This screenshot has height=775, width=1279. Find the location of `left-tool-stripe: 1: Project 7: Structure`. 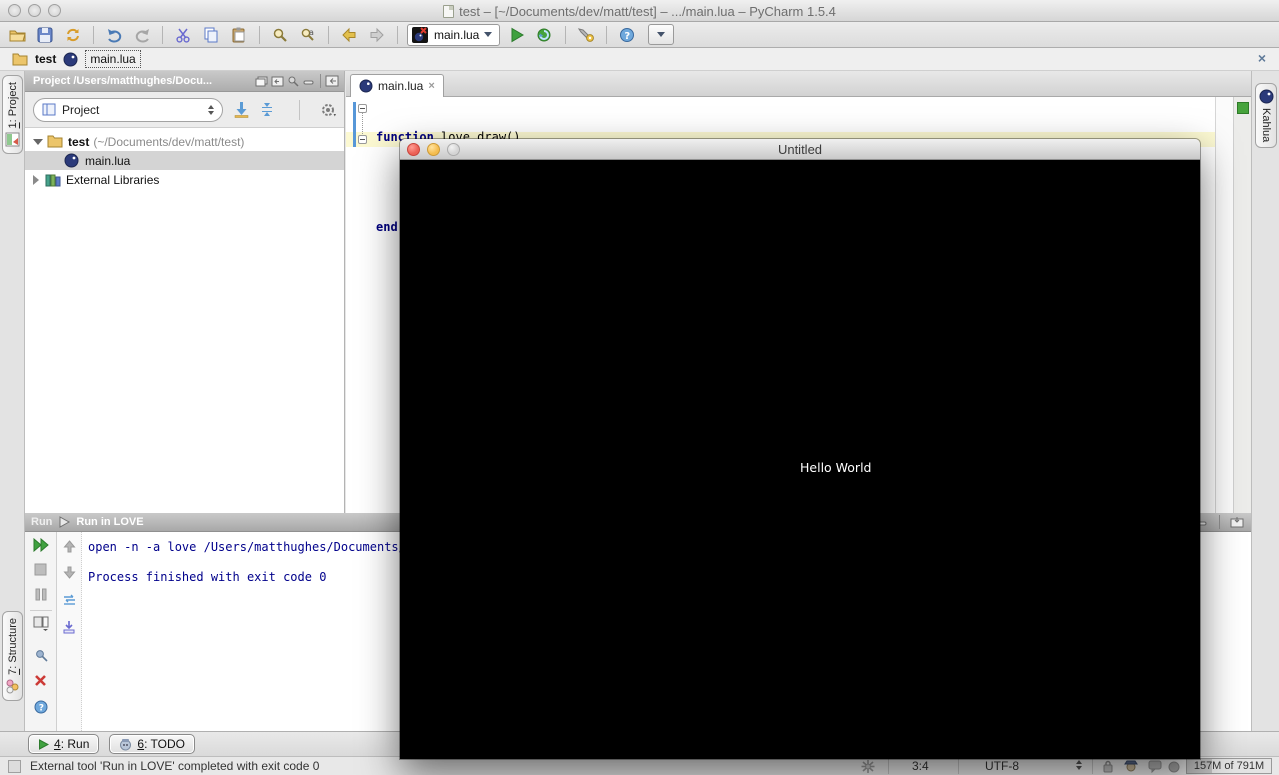

left-tool-stripe: 1: Project 7: Structure is located at coordinates (12, 401).